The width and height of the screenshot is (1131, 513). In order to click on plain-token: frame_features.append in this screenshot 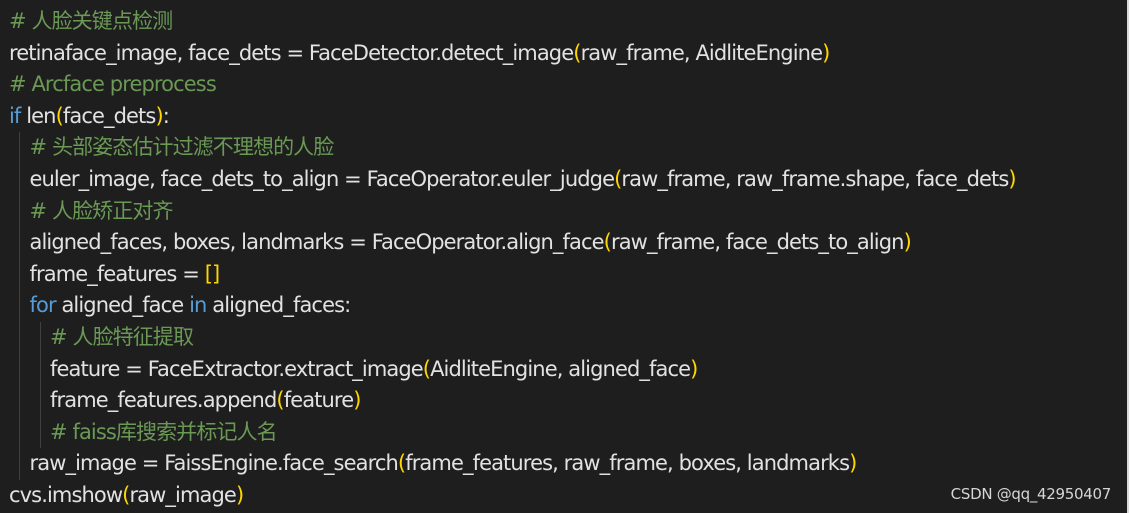, I will do `click(163, 400)`.